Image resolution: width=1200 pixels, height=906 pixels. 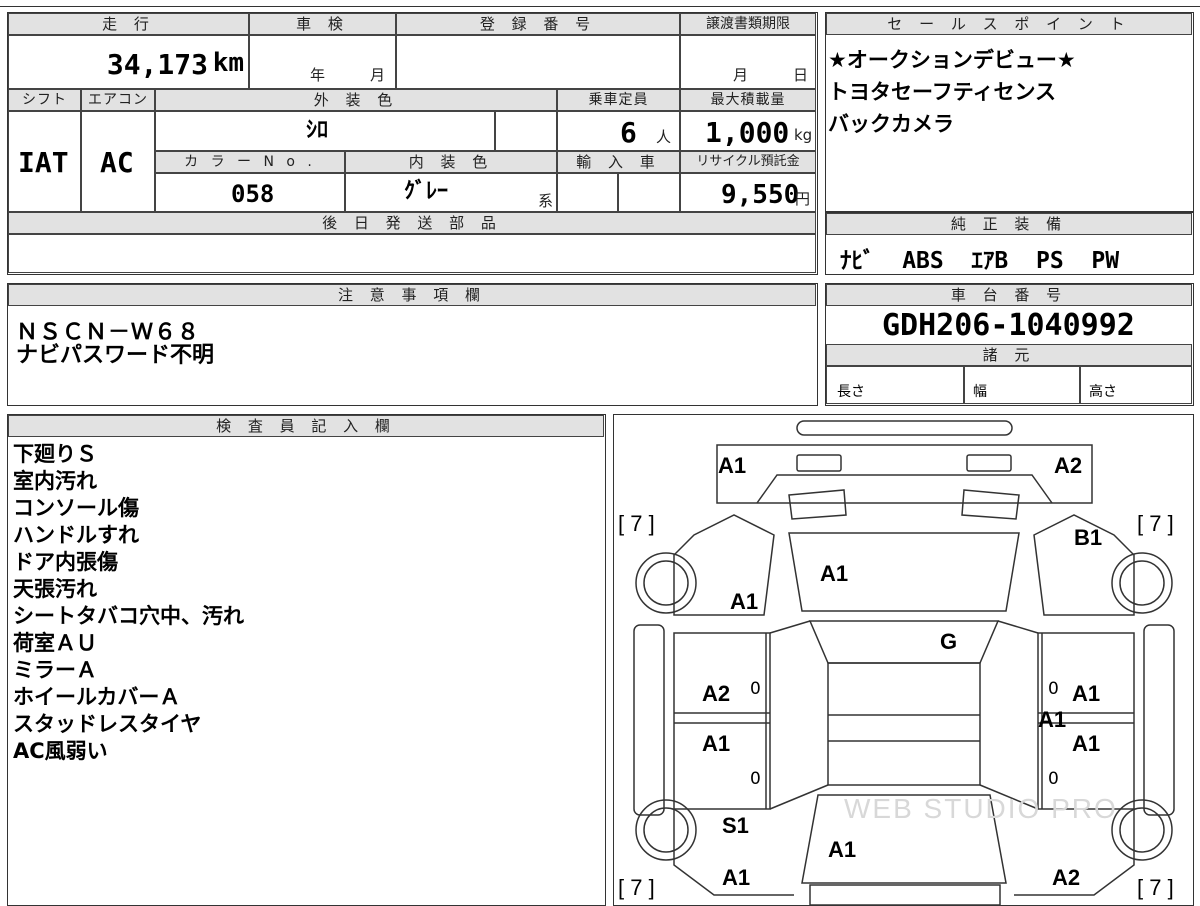 I want to click on damage-fender-right: B1, so click(x=1088, y=537).